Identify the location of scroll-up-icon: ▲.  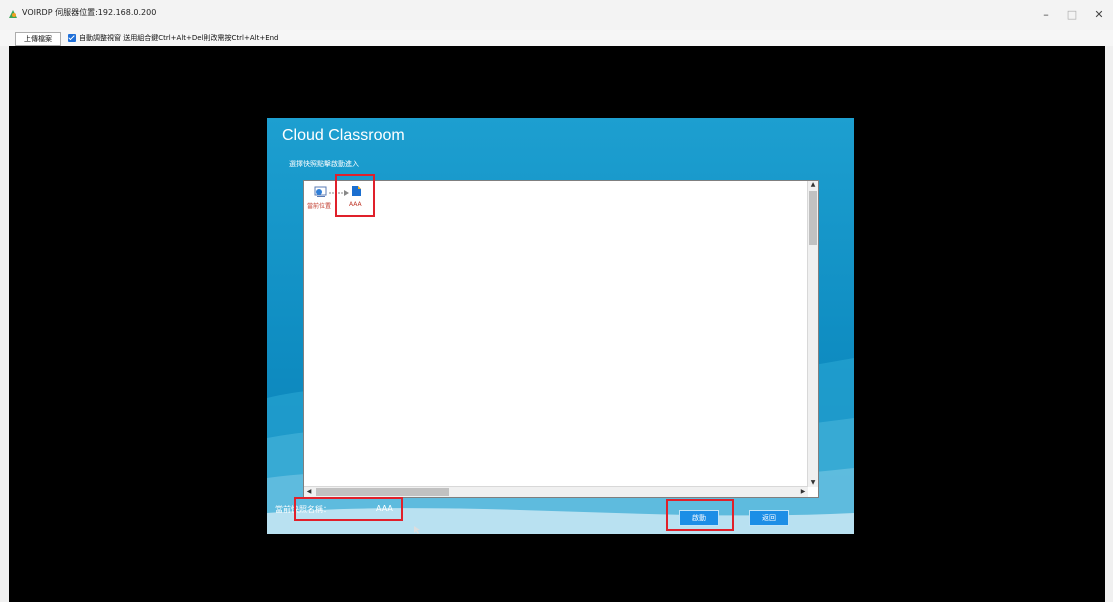
(813, 185).